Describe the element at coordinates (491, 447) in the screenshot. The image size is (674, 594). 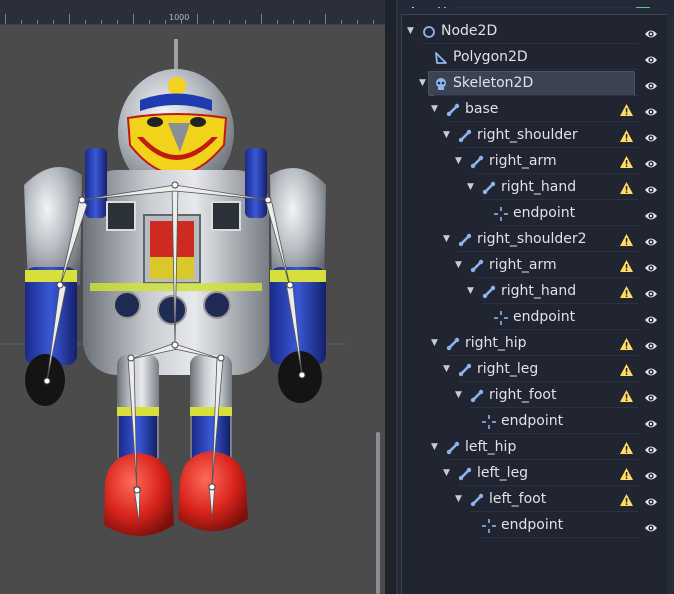
I see `node-label: left_hip` at that location.